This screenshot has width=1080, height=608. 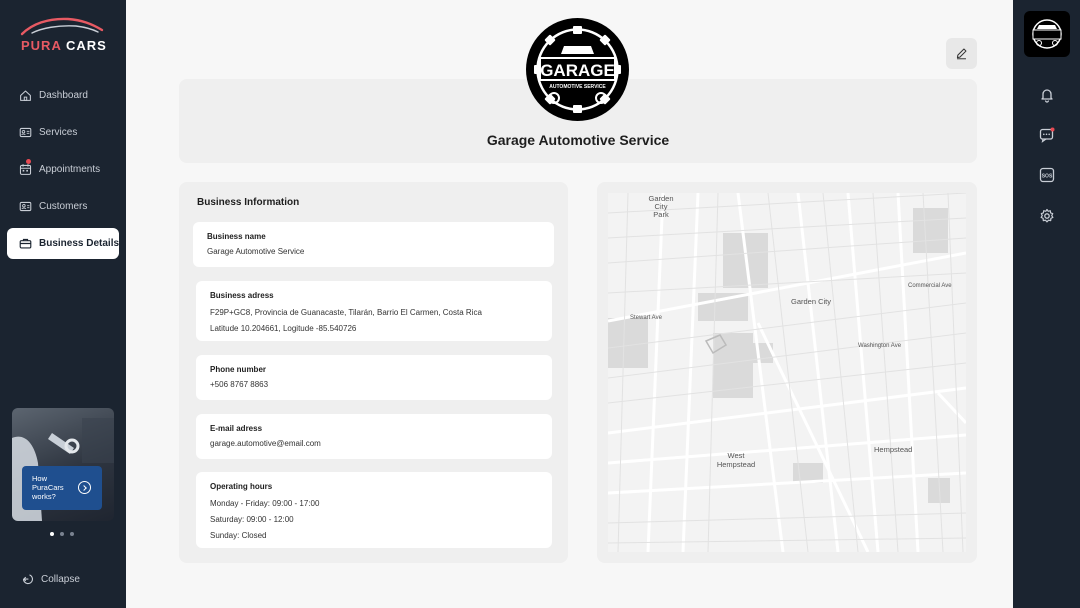 I want to click on logo-sub-text: AUTOMOTIVE SERVICE, so click(x=577, y=87).